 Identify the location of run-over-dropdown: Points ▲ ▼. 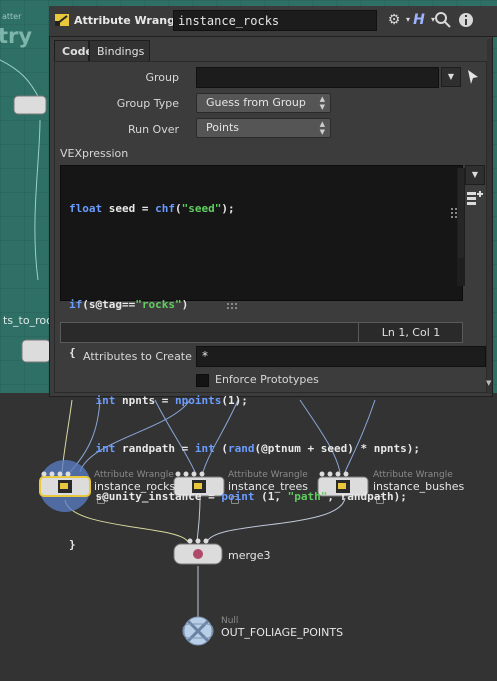
(263, 128).